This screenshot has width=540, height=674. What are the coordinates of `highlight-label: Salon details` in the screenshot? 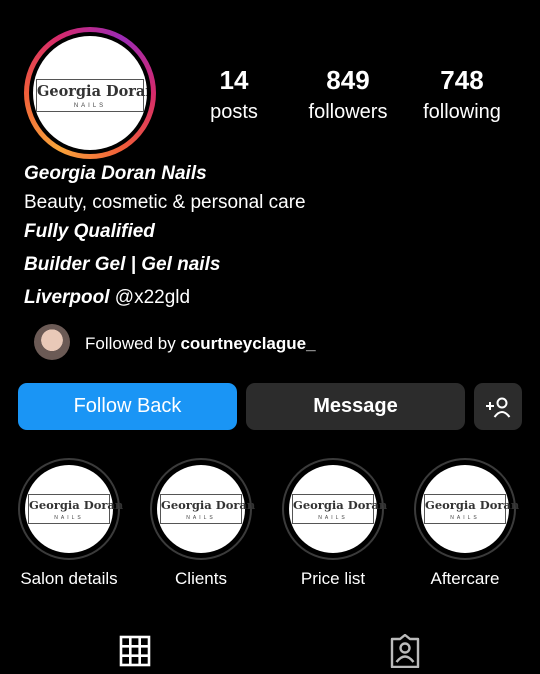 It's located at (69, 578).